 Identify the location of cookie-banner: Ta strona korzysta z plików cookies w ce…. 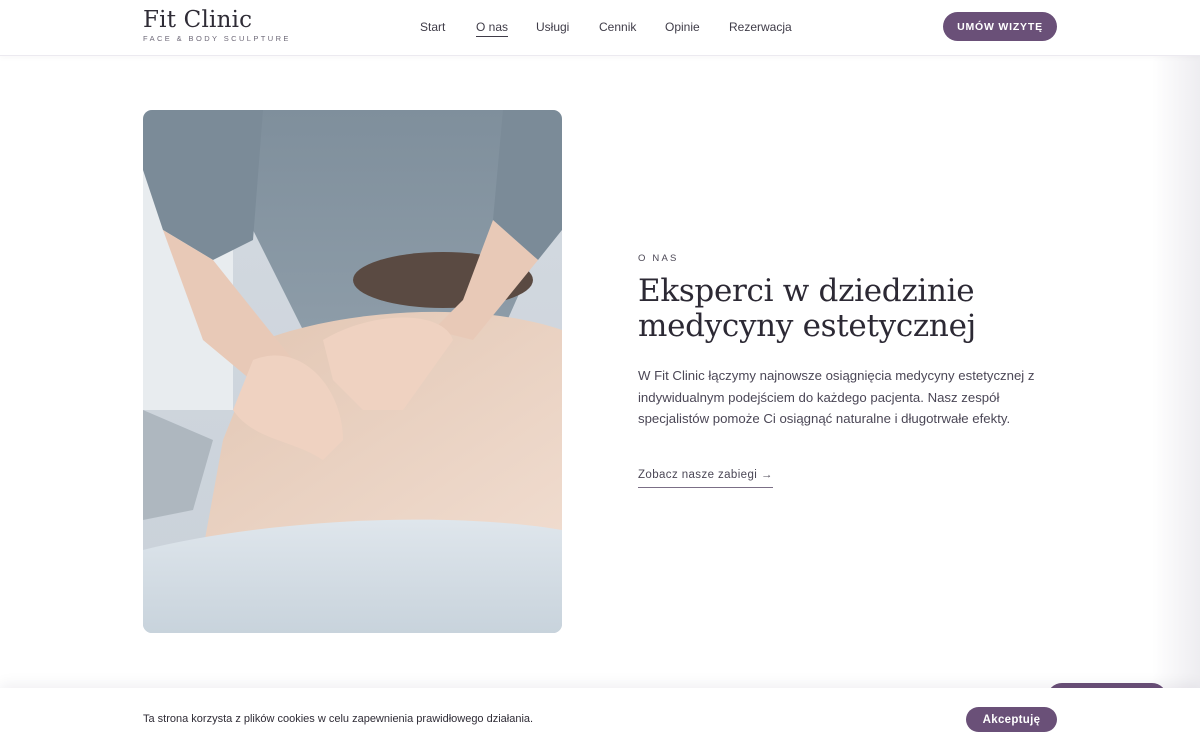
(600, 719).